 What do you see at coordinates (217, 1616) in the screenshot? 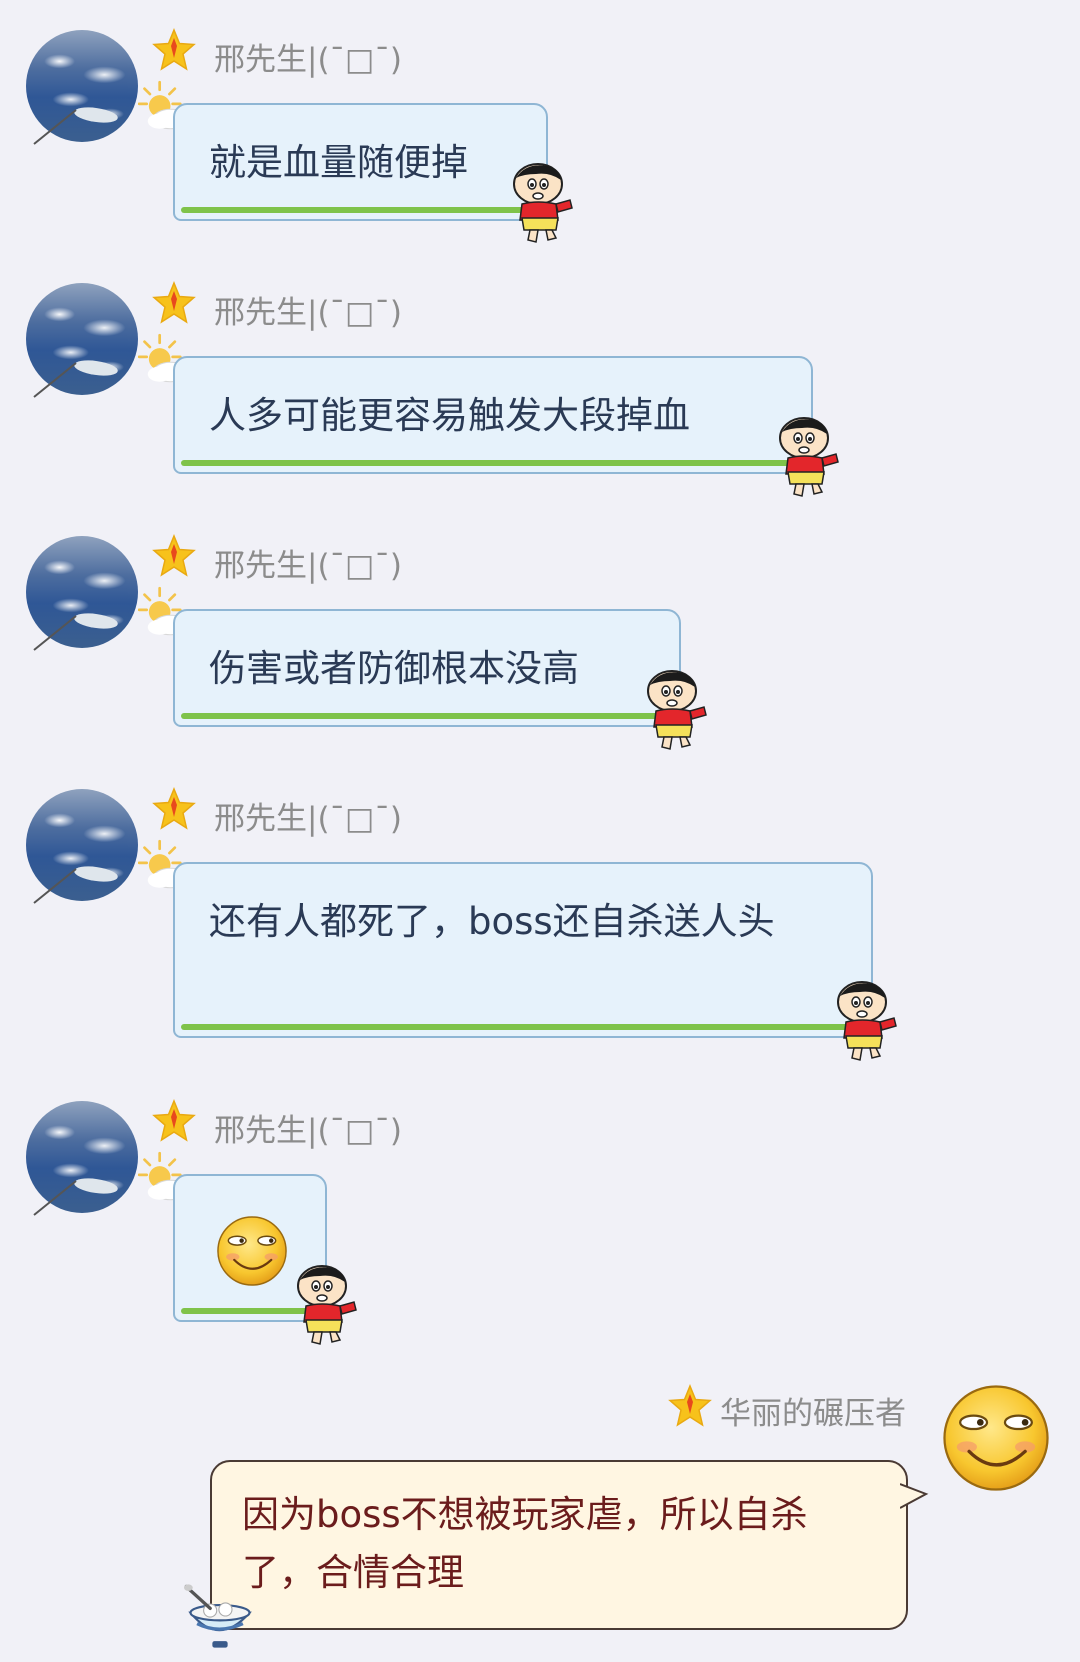
I see `rice-bowl-icon` at bounding box center [217, 1616].